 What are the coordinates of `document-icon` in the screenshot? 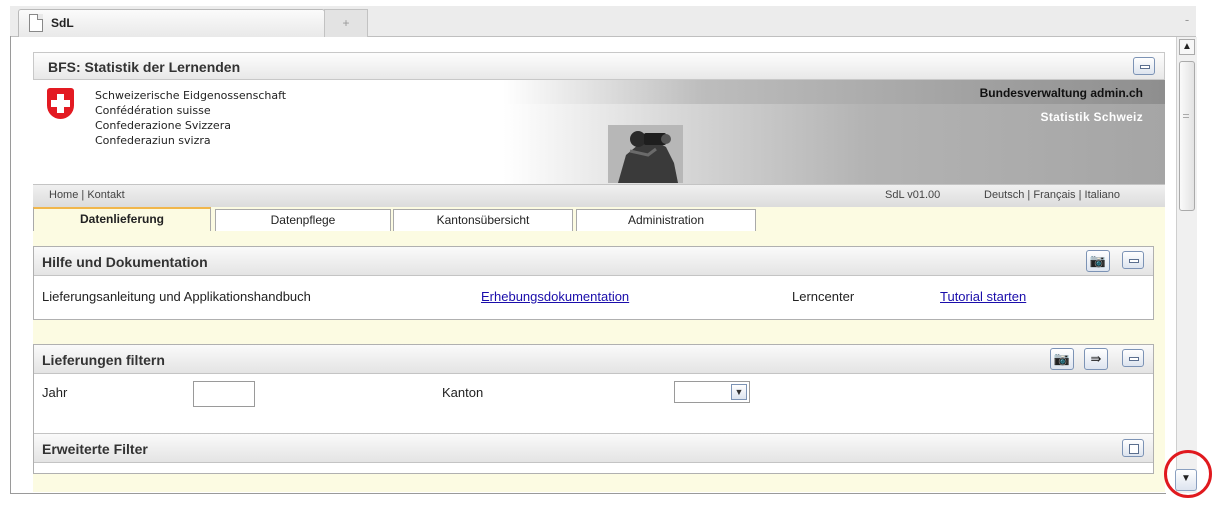 It's located at (36, 23).